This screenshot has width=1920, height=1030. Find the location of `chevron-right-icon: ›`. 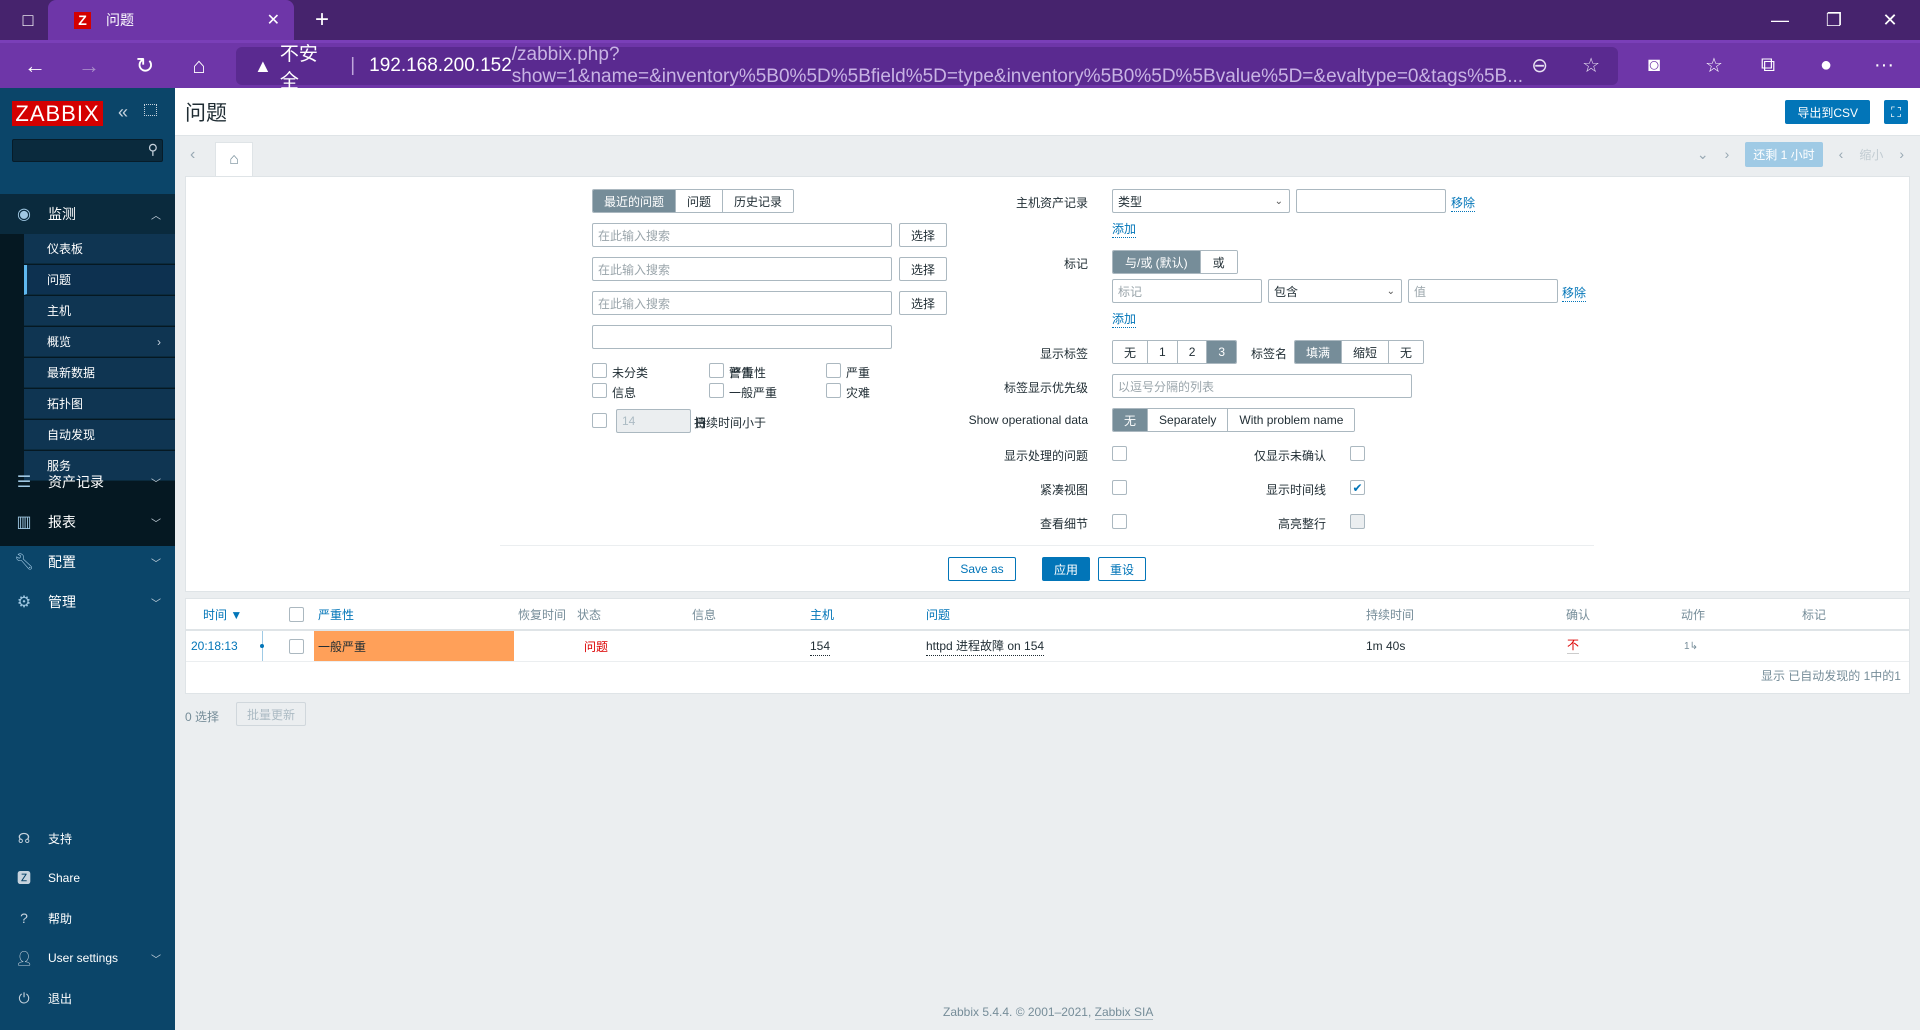

chevron-right-icon: › is located at coordinates (1727, 154).